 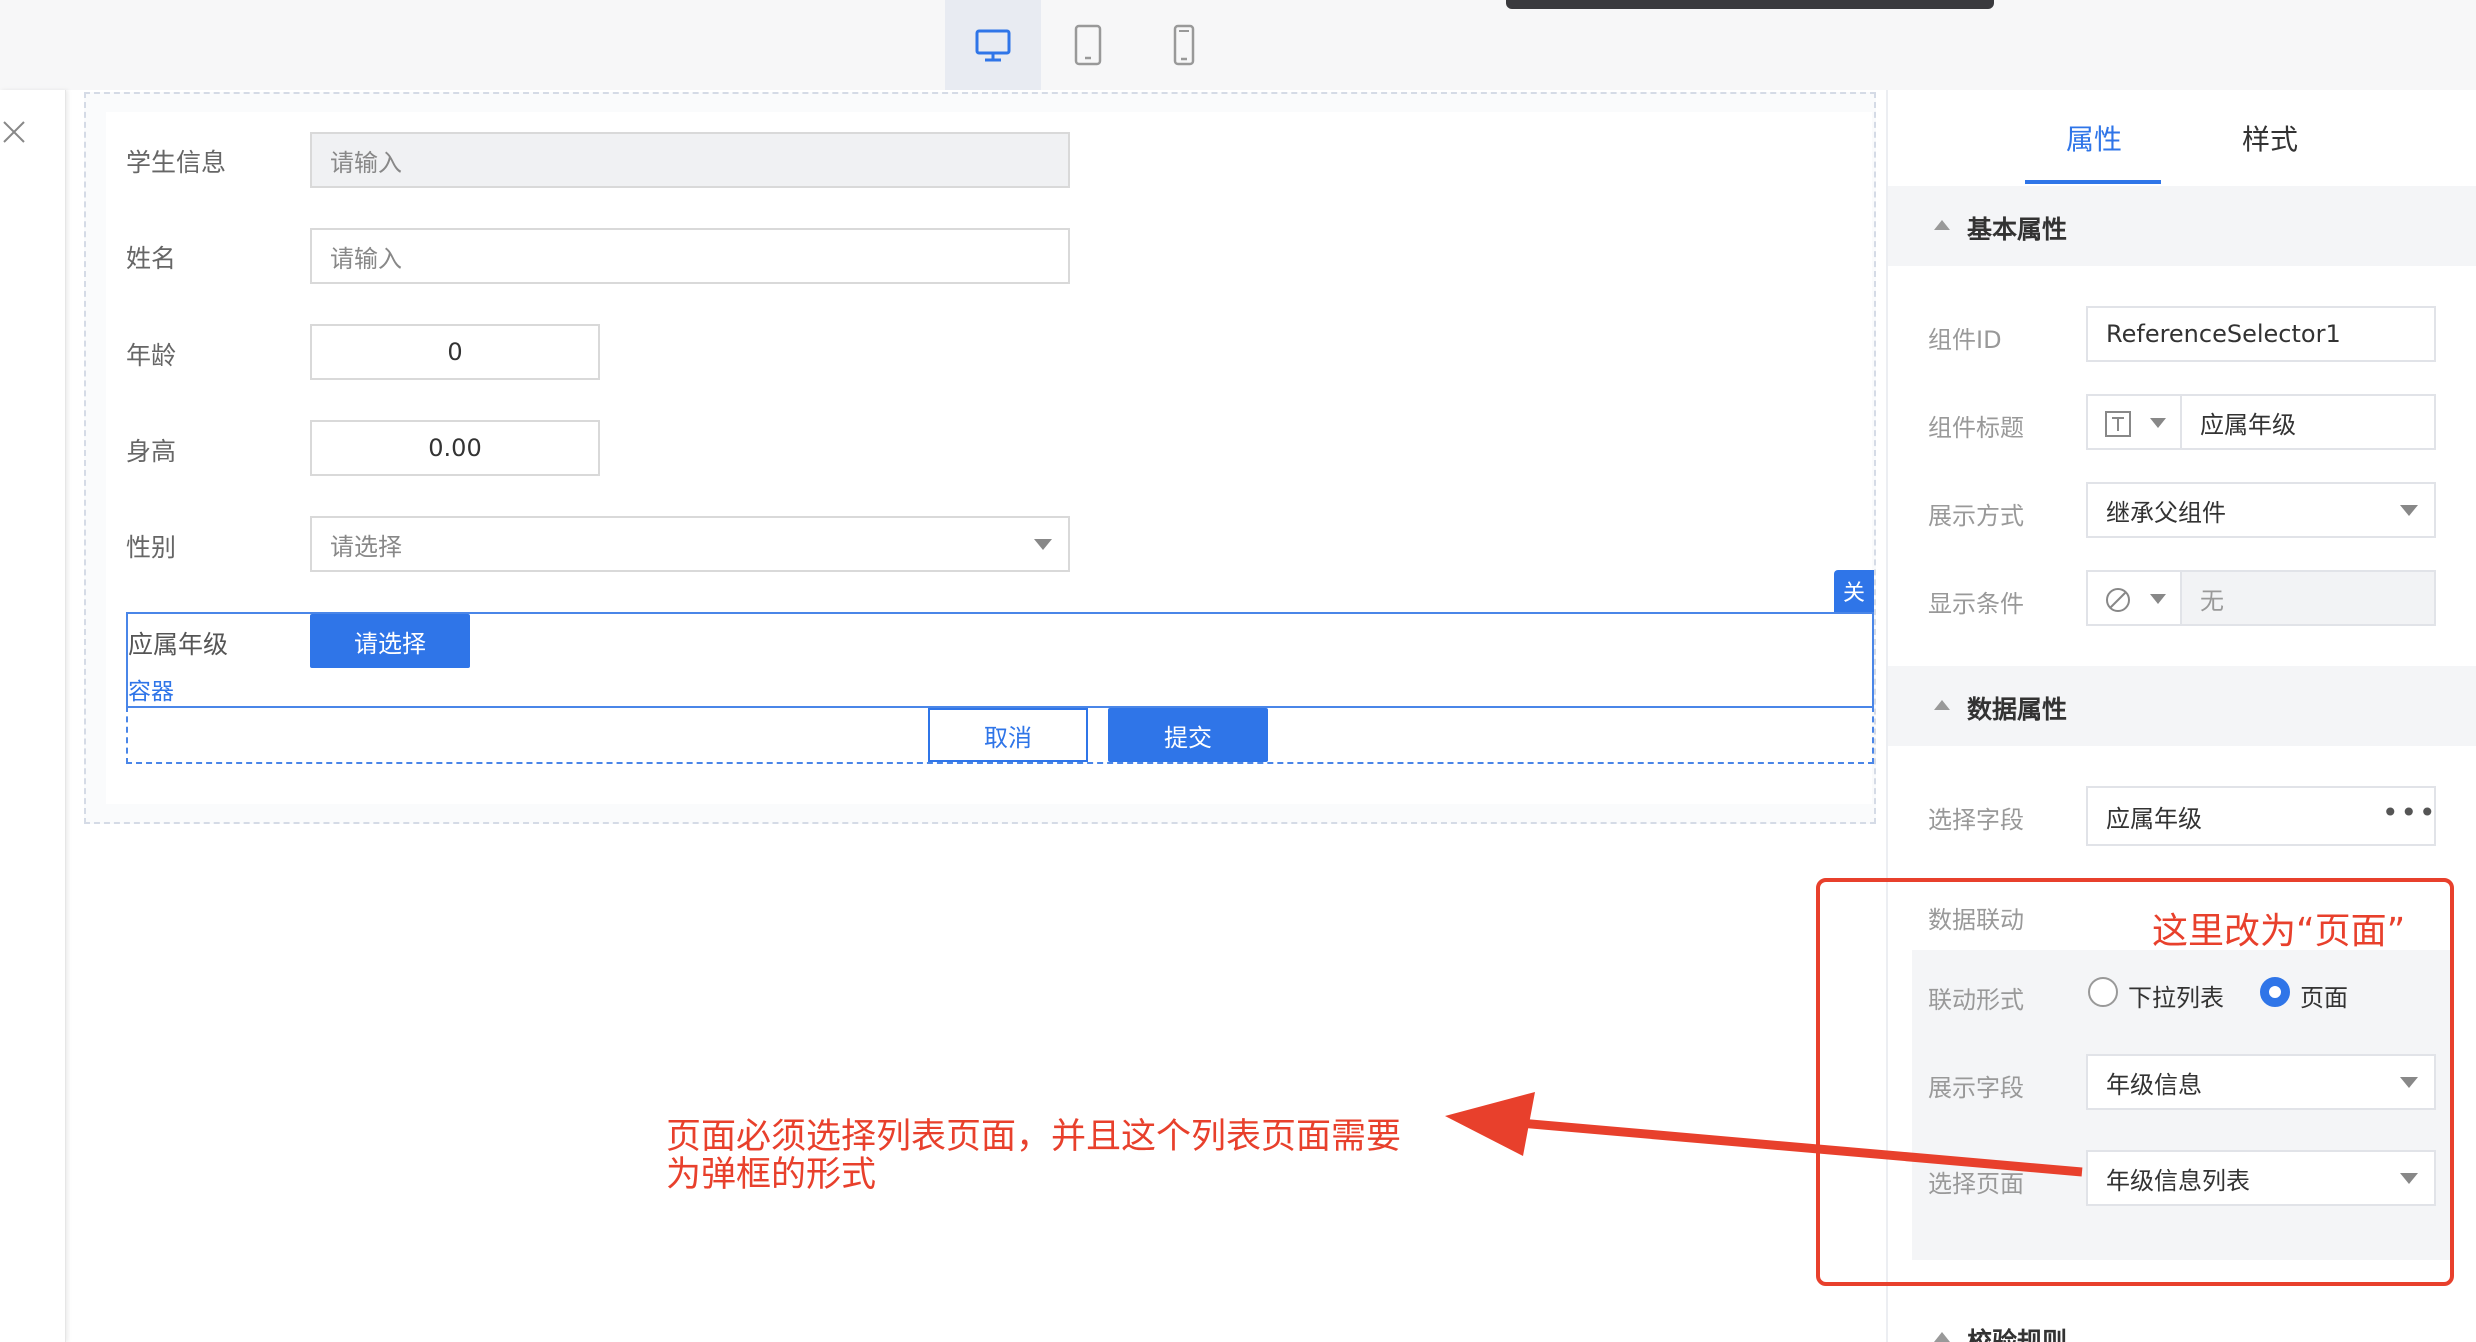 What do you see at coordinates (1854, 591) in the screenshot?
I see `close-tag: 关` at bounding box center [1854, 591].